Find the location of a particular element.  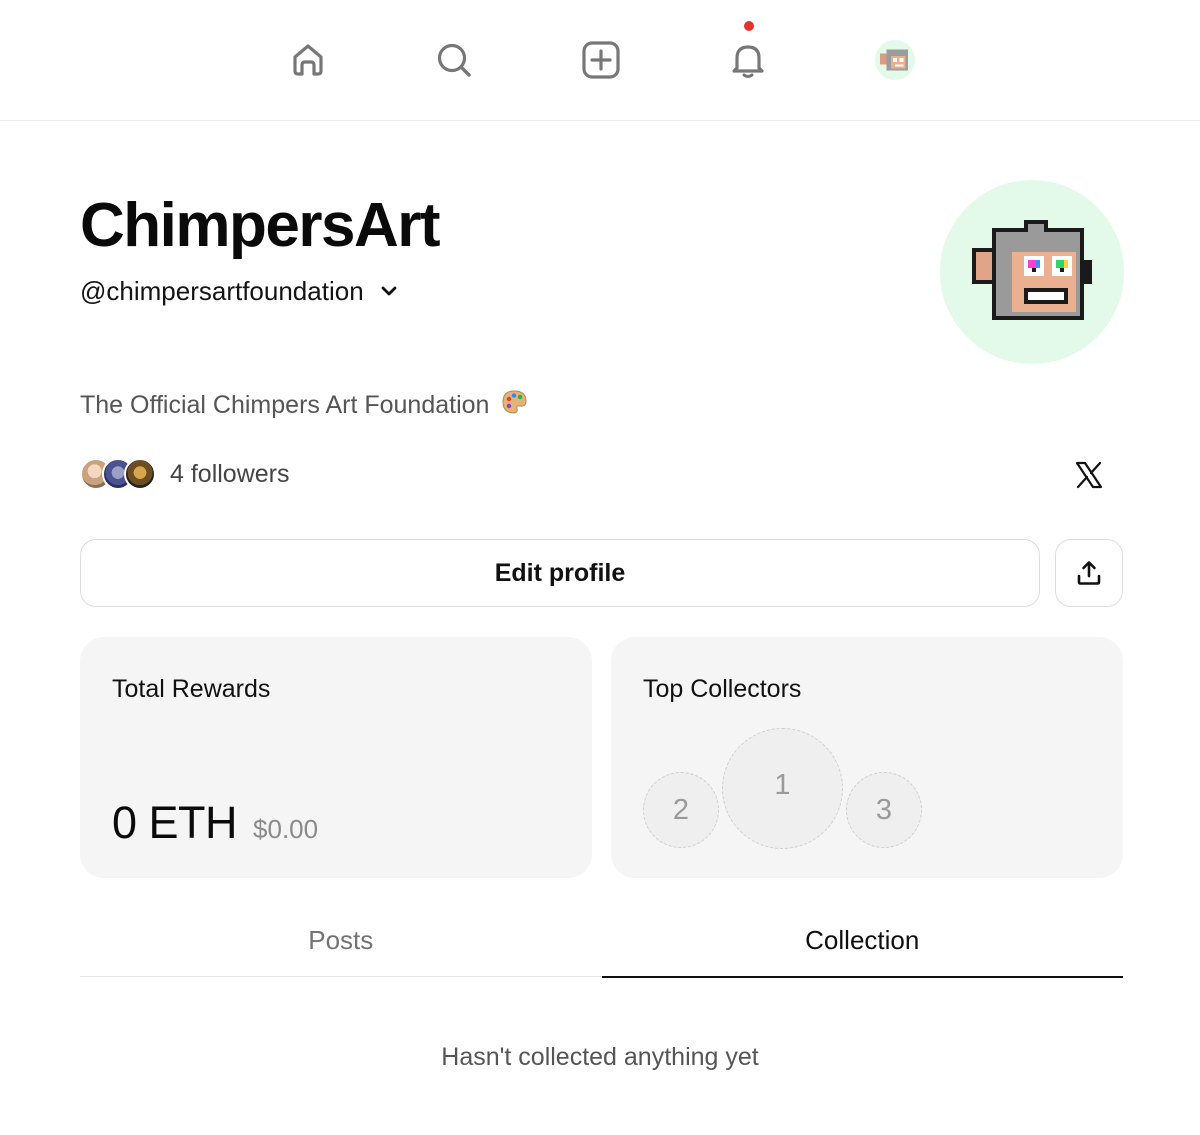

nav-profile-button is located at coordinates (895, 60).